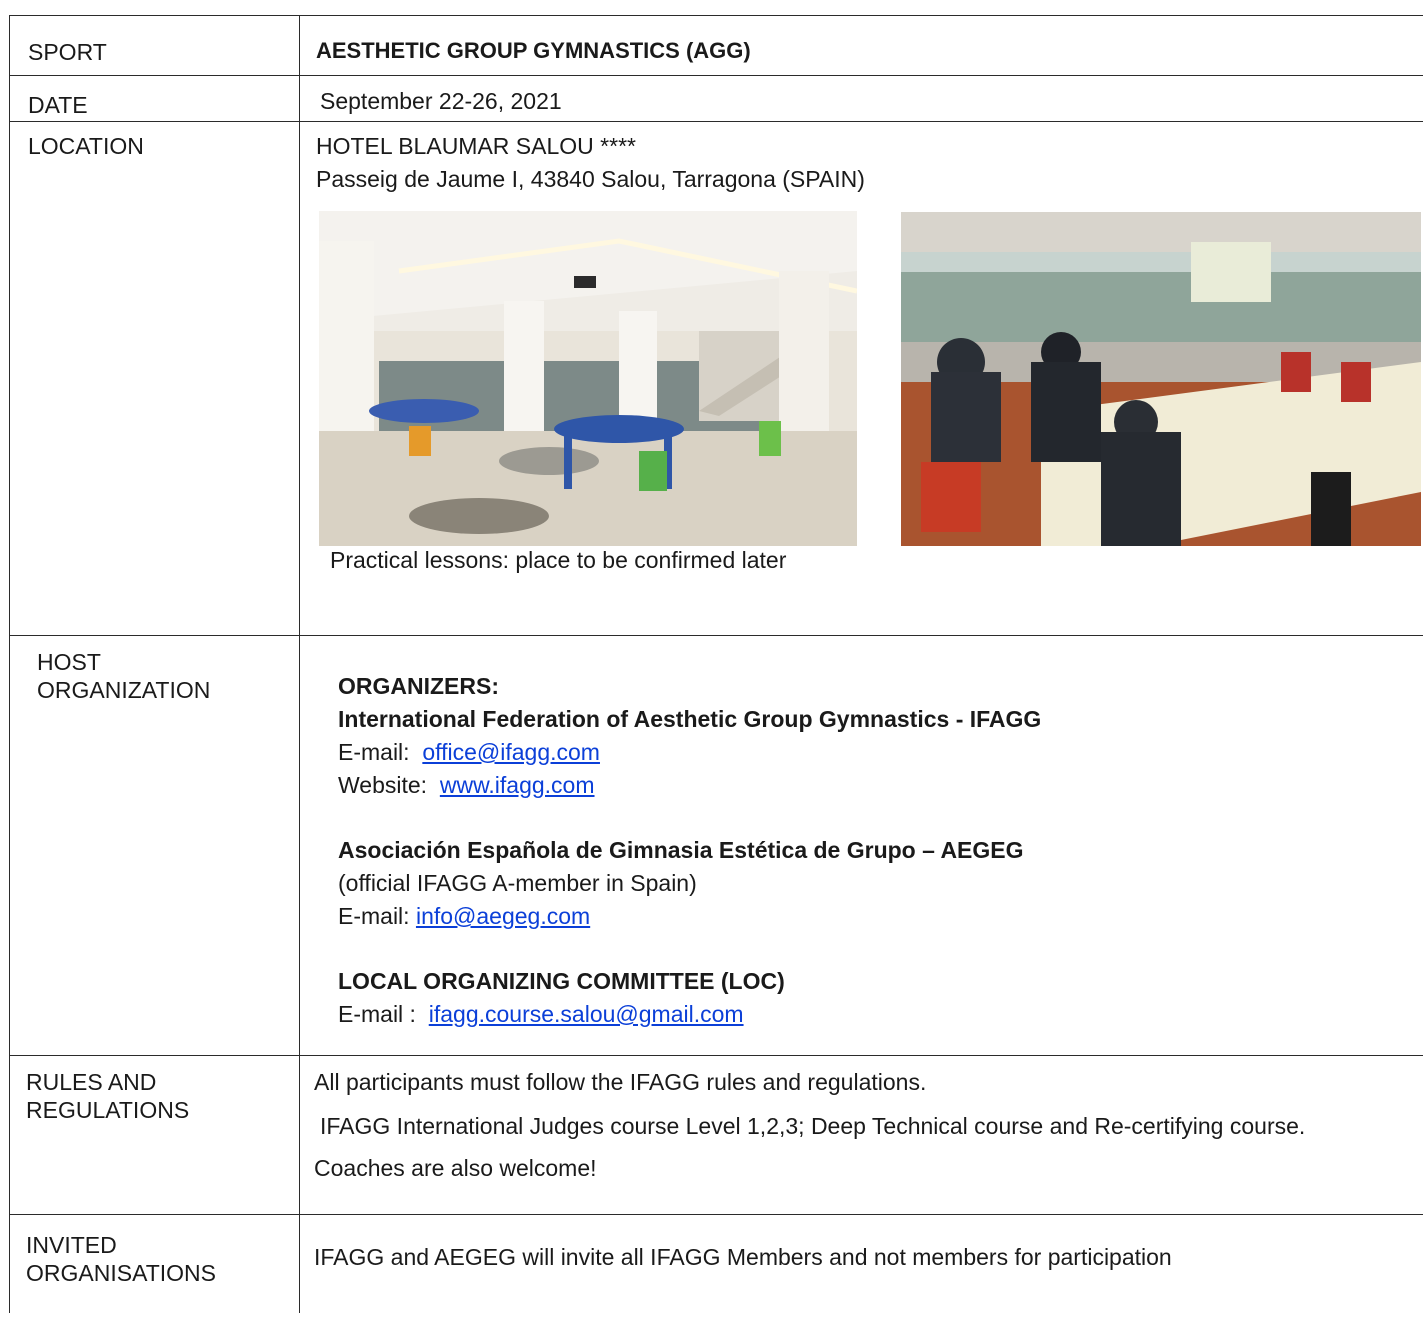  I want to click on hotel-name: HOTEL BLAUMAR SALOU ****, so click(476, 146).